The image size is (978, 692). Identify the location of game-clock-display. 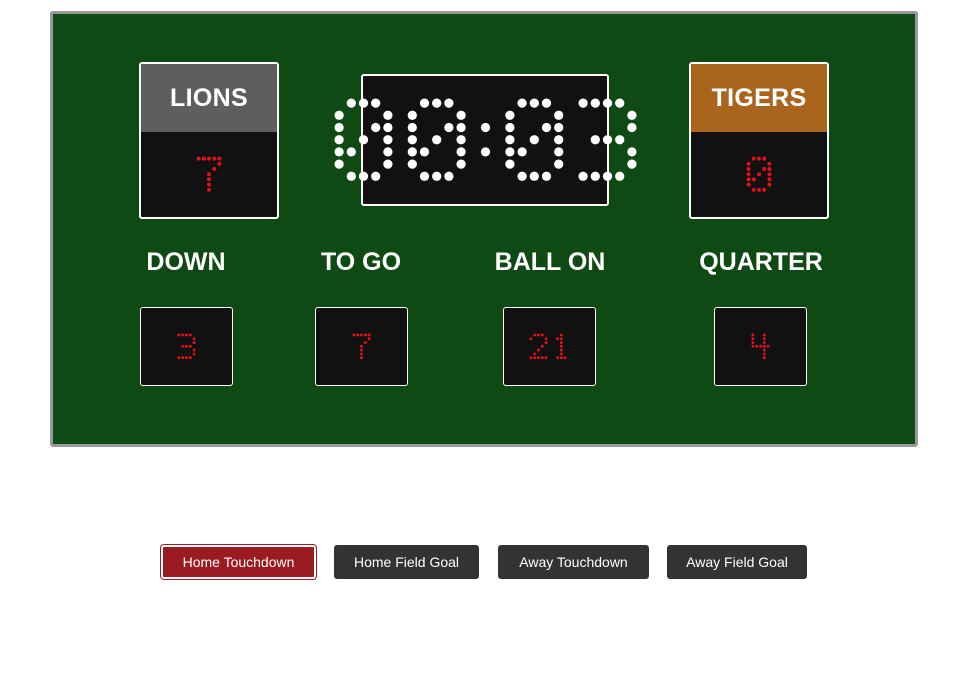
(485, 139).